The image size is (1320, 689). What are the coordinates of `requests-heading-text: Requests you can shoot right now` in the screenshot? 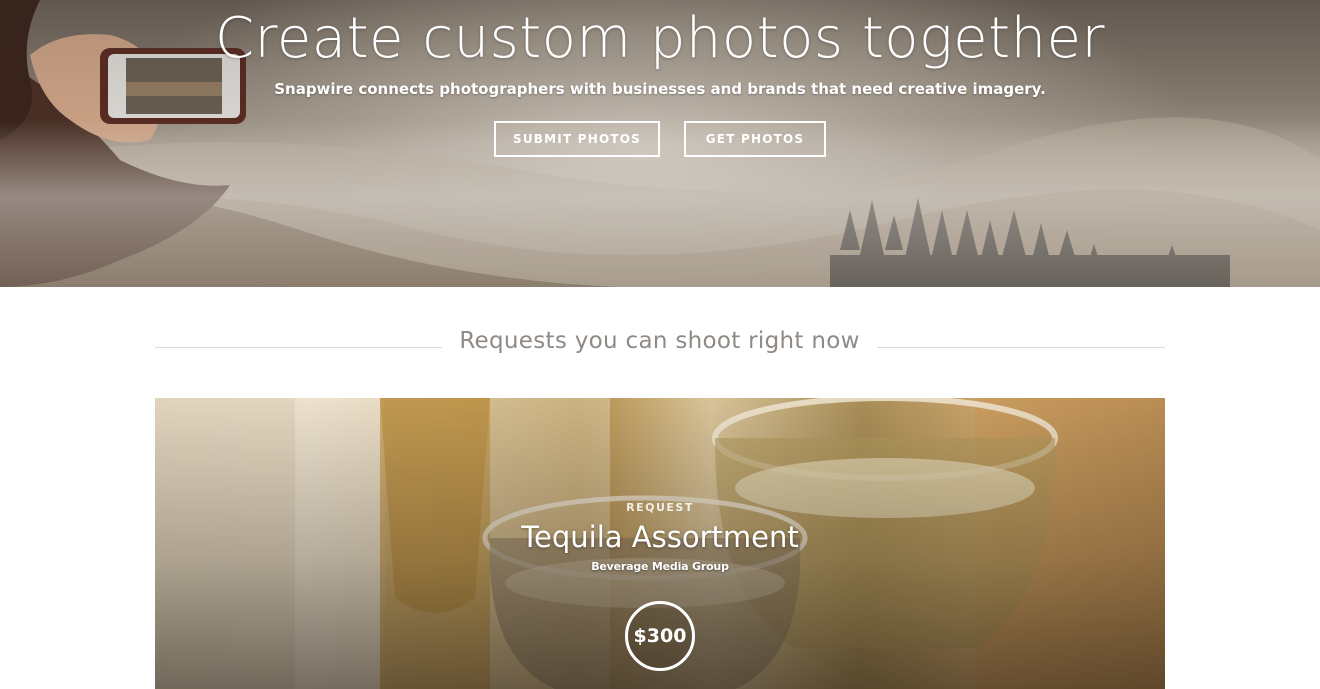 It's located at (659, 341).